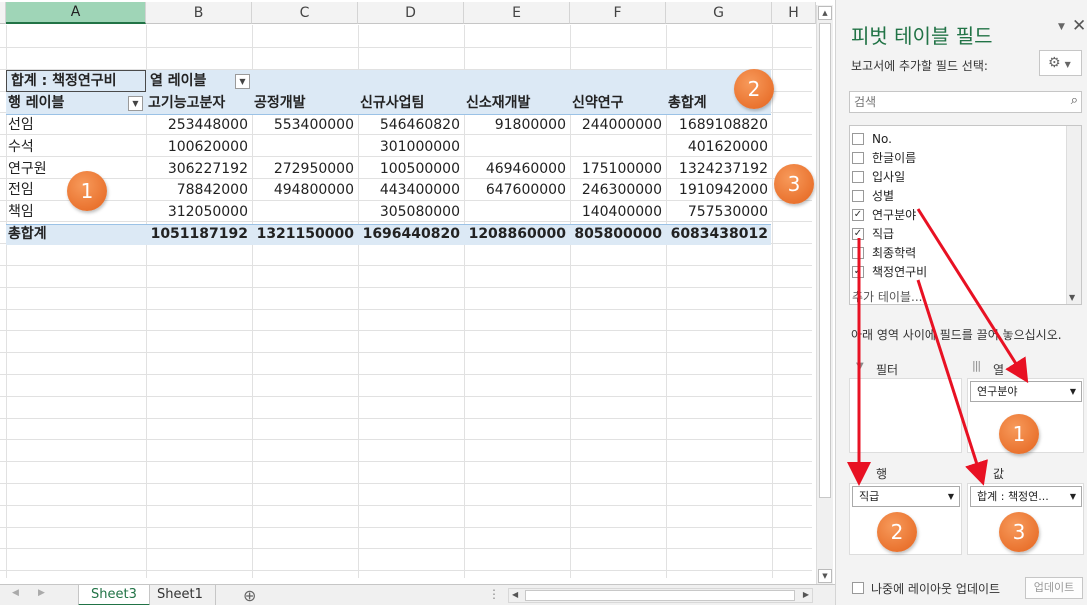  What do you see at coordinates (180, 595) in the screenshot?
I see `tab-sheet1: Sheet1` at bounding box center [180, 595].